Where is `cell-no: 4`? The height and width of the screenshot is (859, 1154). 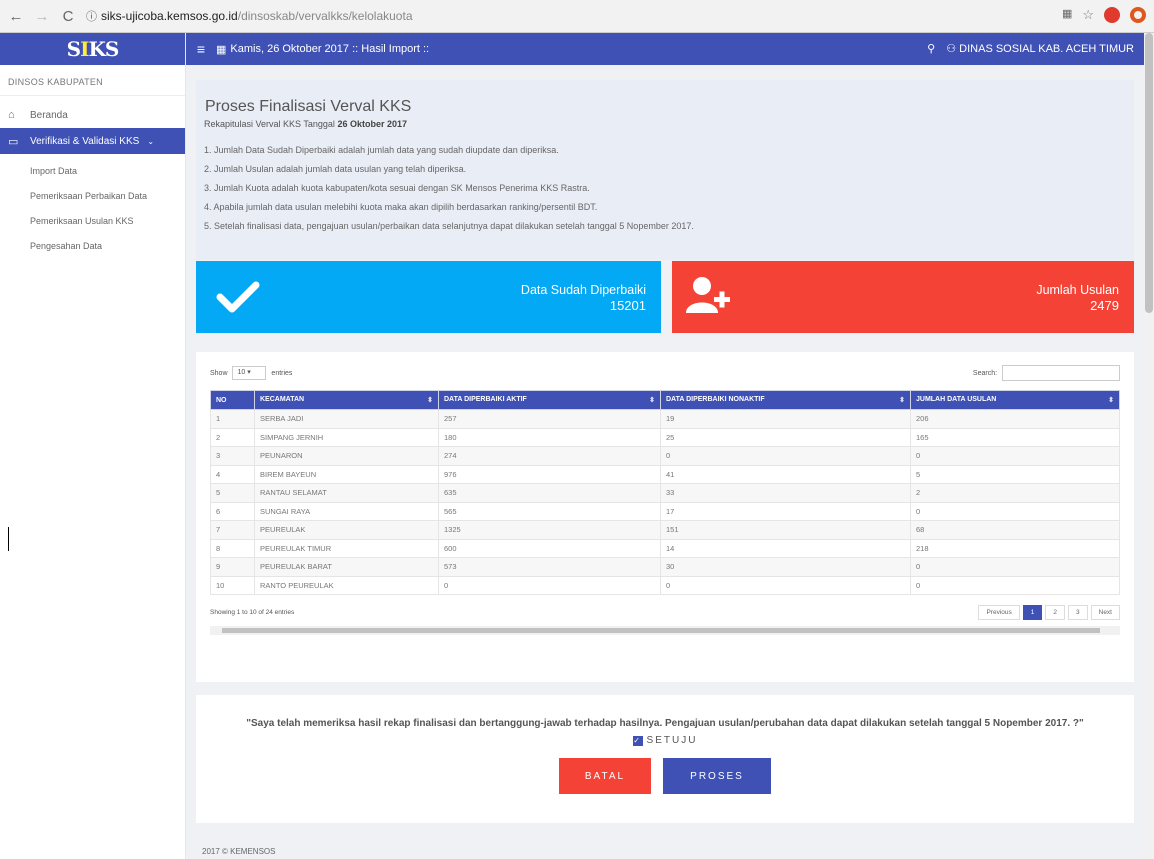 cell-no: 4 is located at coordinates (232, 474).